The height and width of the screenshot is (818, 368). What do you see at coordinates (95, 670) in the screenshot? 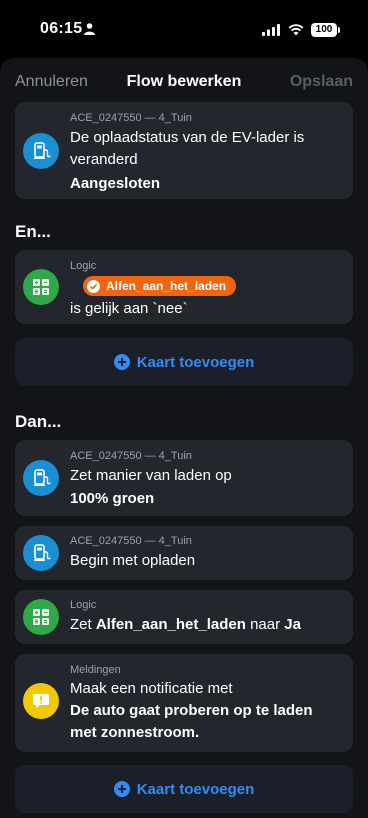
I see `card-source: Meldingen` at bounding box center [95, 670].